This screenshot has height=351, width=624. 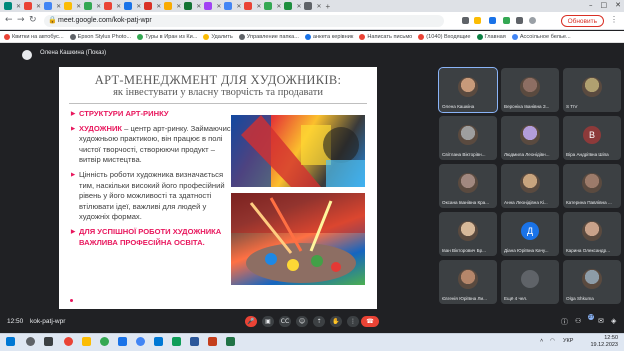 What do you see at coordinates (336, 321) in the screenshot?
I see `raise-hand-icon: ✋` at bounding box center [336, 321].